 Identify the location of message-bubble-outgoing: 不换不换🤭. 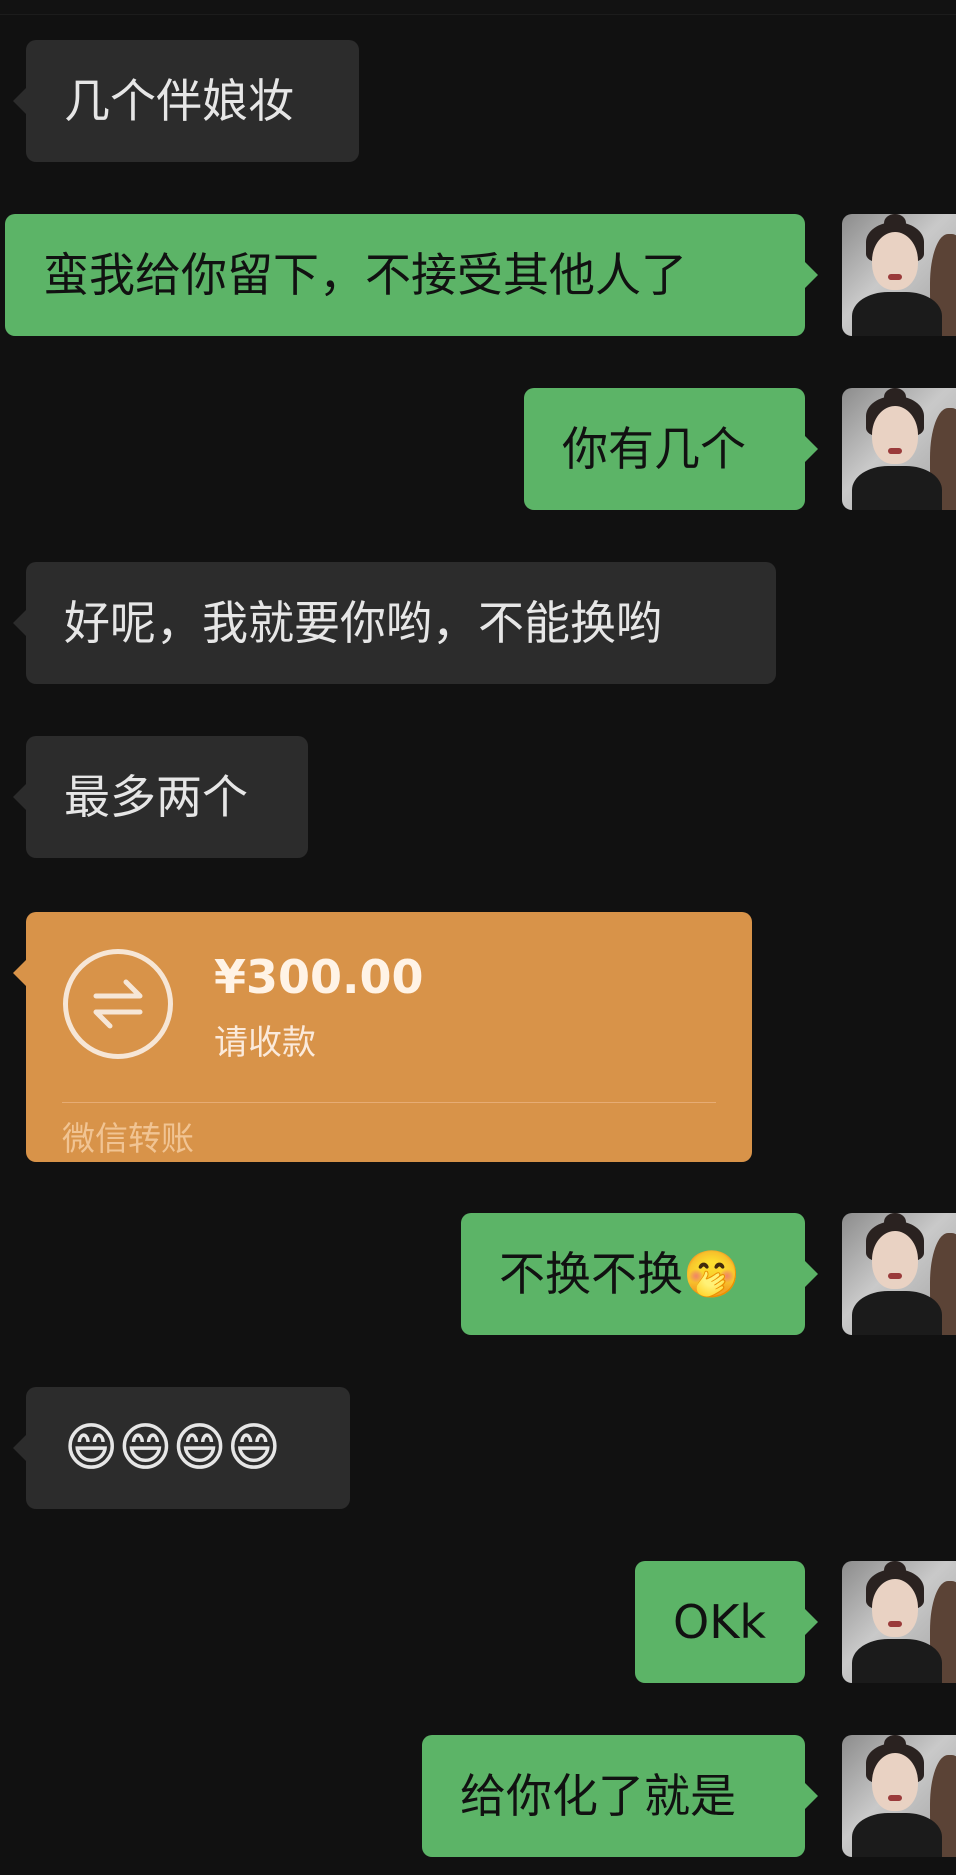
(639, 1274).